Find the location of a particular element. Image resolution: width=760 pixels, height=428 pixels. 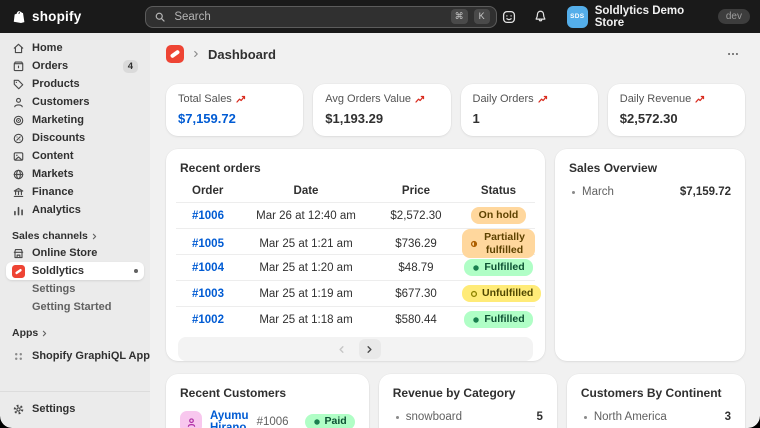

date-cell: Mar 26 at 12:40 am is located at coordinates (306, 215).